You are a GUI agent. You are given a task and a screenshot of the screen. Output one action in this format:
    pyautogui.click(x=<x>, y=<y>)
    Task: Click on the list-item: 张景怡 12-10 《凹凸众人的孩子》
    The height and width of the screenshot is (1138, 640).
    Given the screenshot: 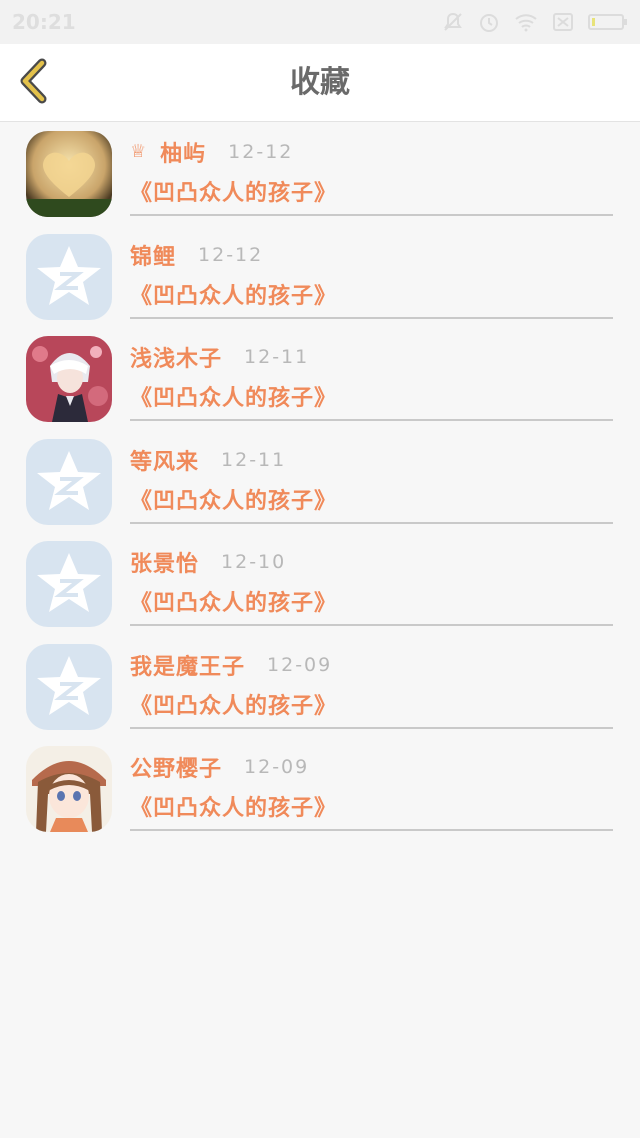 What is the action you would take?
    pyautogui.click(x=320, y=583)
    